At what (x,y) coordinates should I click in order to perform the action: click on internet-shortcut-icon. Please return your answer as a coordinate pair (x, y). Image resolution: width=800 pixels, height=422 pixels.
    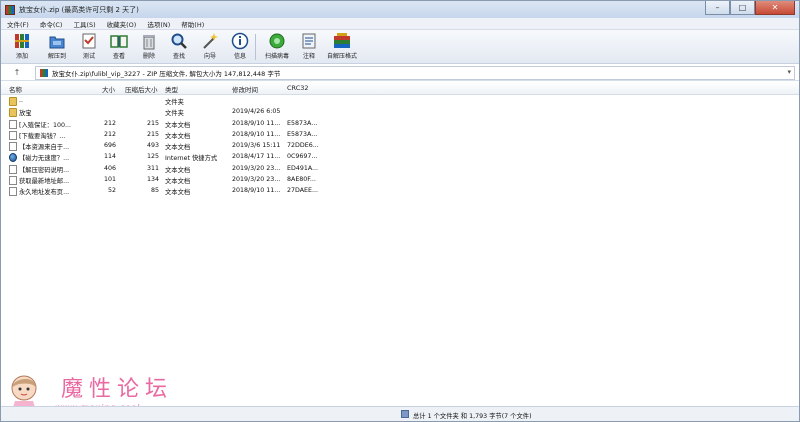
    Looking at the image, I should click on (13, 158).